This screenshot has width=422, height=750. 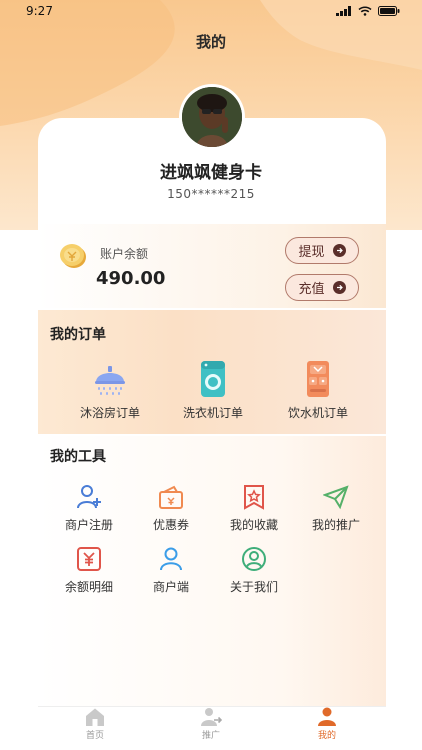 What do you see at coordinates (317, 413) in the screenshot?
I see `order-item-label: 饮水机订单` at bounding box center [317, 413].